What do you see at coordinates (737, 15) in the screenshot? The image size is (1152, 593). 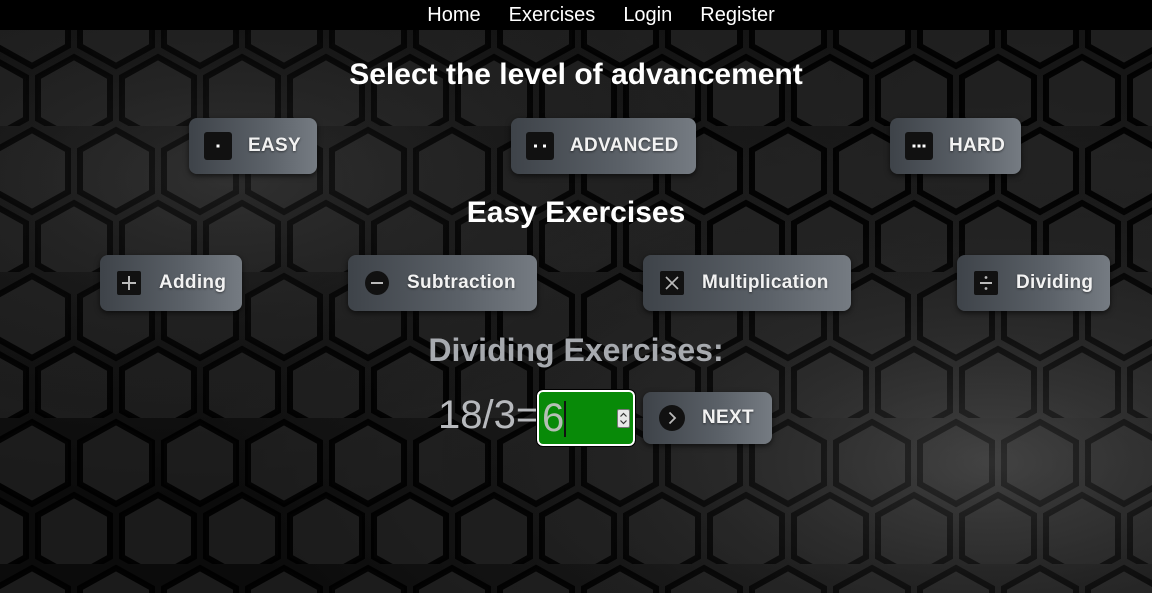 I see `nav-register-link: Register` at bounding box center [737, 15].